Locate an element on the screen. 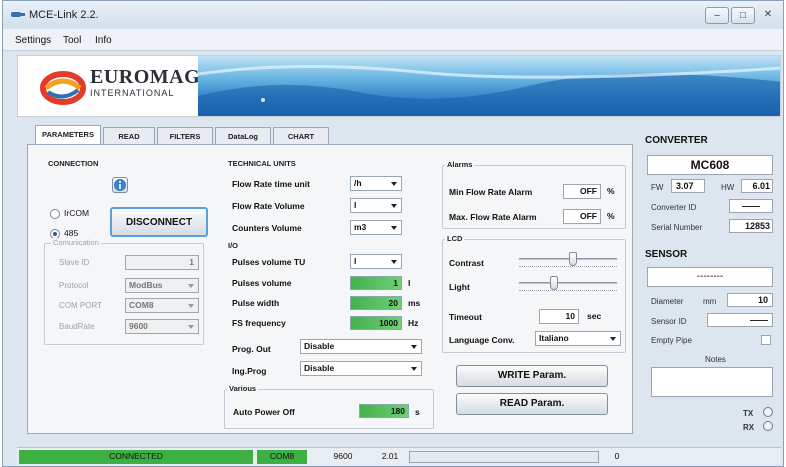  diameter-label: Diameter is located at coordinates (667, 301).